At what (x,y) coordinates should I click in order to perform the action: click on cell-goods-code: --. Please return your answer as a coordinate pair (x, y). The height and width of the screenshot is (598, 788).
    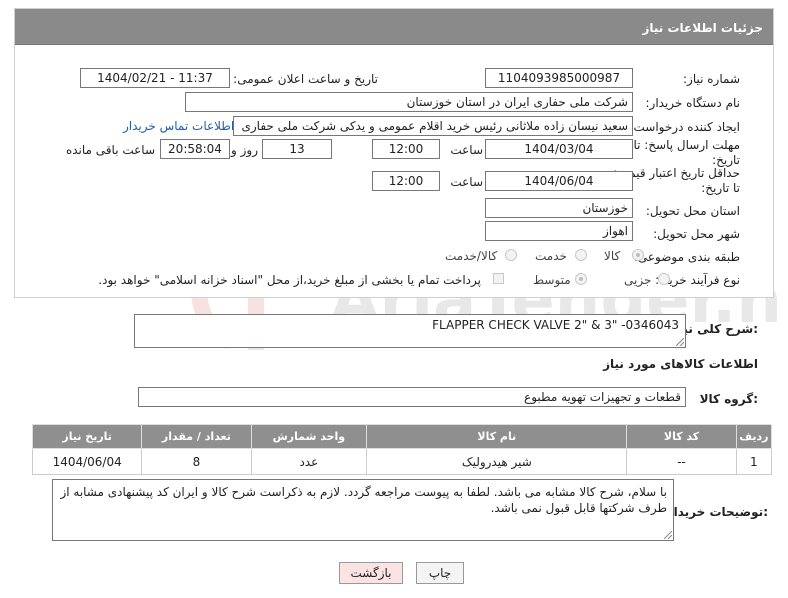
    Looking at the image, I should click on (681, 461).